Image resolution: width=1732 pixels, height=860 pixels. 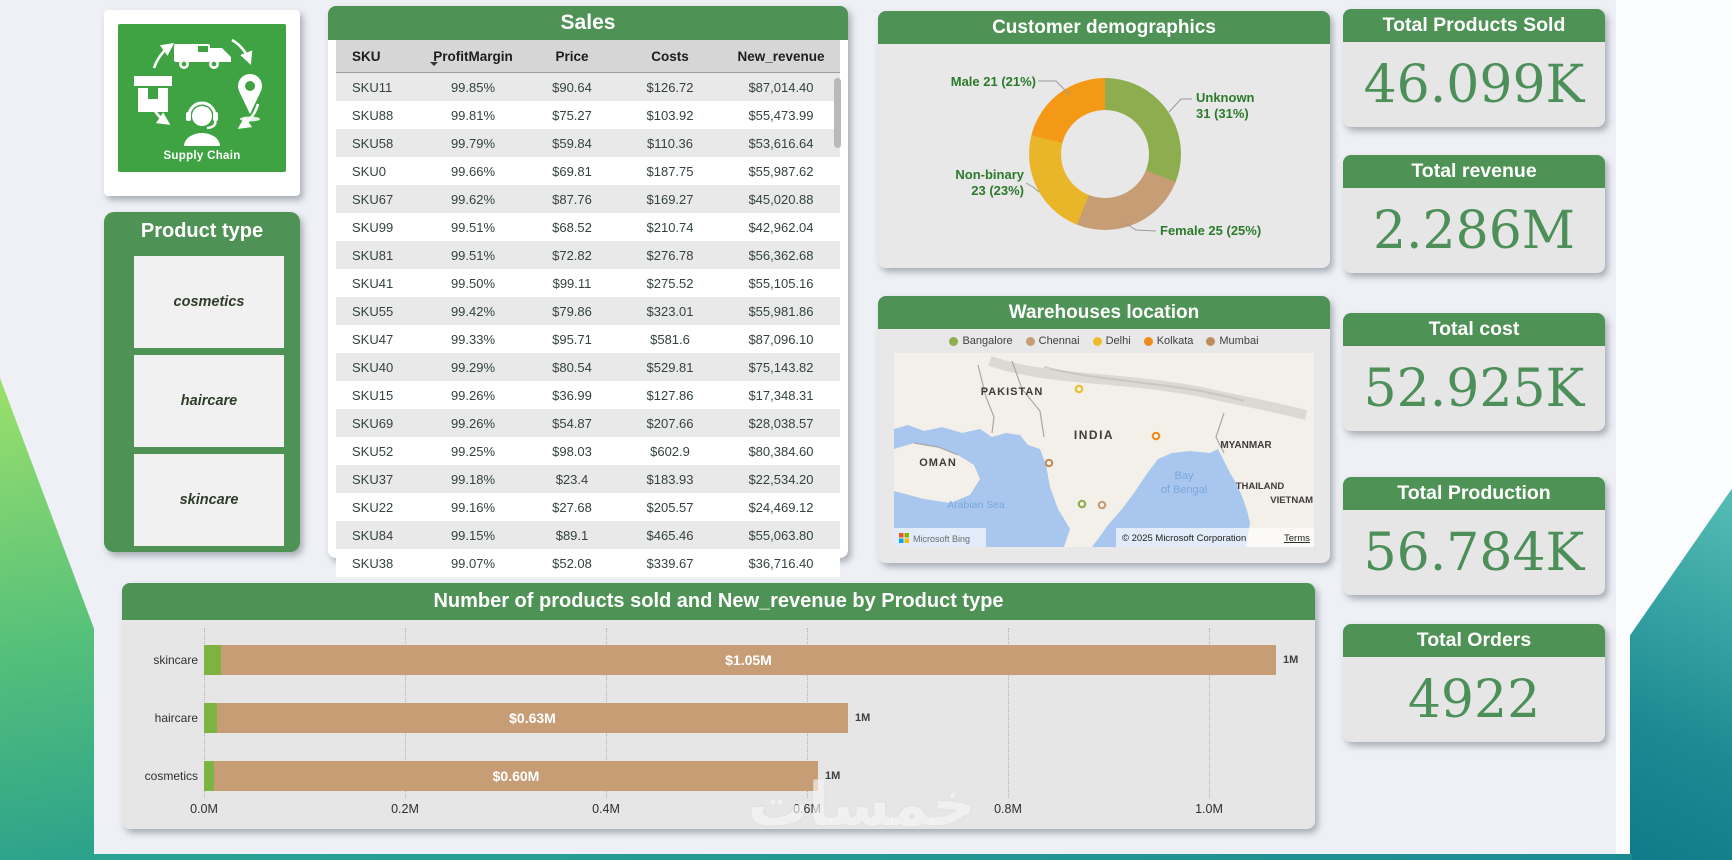 I want to click on bar-segment-new-revenue: $0.60M, so click(x=516, y=776).